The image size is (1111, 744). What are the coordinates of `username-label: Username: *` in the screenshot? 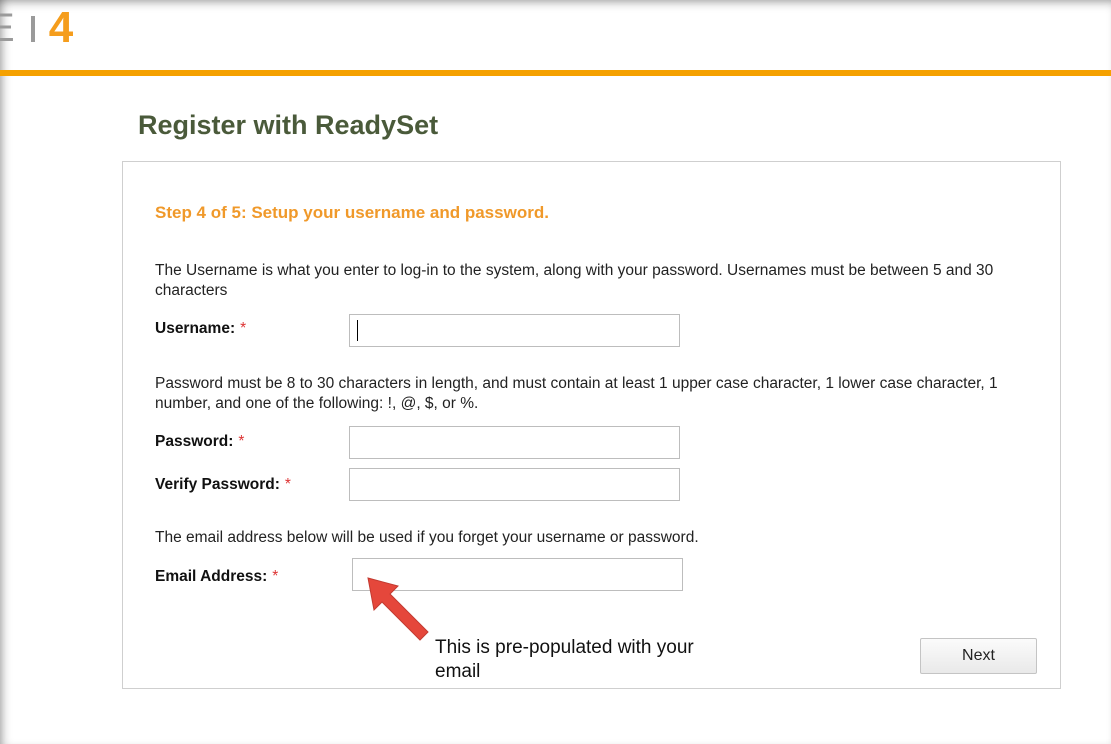 It's located at (200, 329).